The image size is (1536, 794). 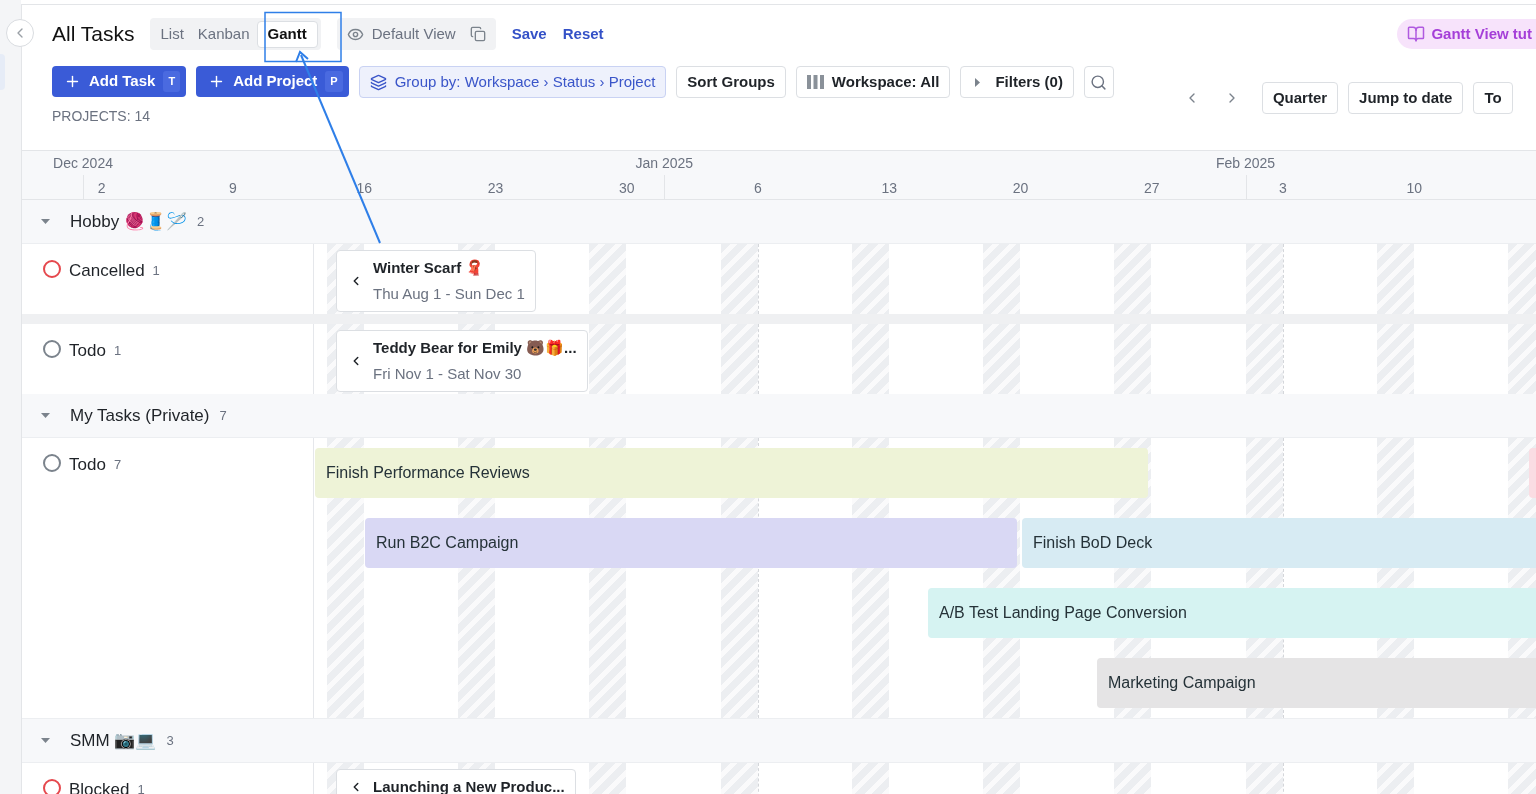 What do you see at coordinates (429, 268) in the screenshot?
I see `task-title: Winter Scarf 🧣` at bounding box center [429, 268].